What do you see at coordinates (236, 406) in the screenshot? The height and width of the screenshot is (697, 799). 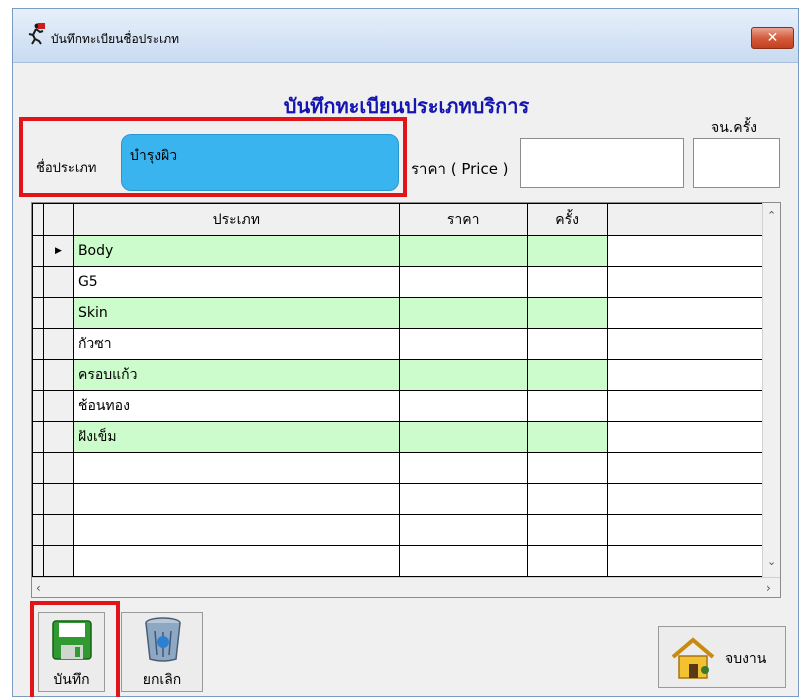 I see `cell-type: ช้อนทอง` at bounding box center [236, 406].